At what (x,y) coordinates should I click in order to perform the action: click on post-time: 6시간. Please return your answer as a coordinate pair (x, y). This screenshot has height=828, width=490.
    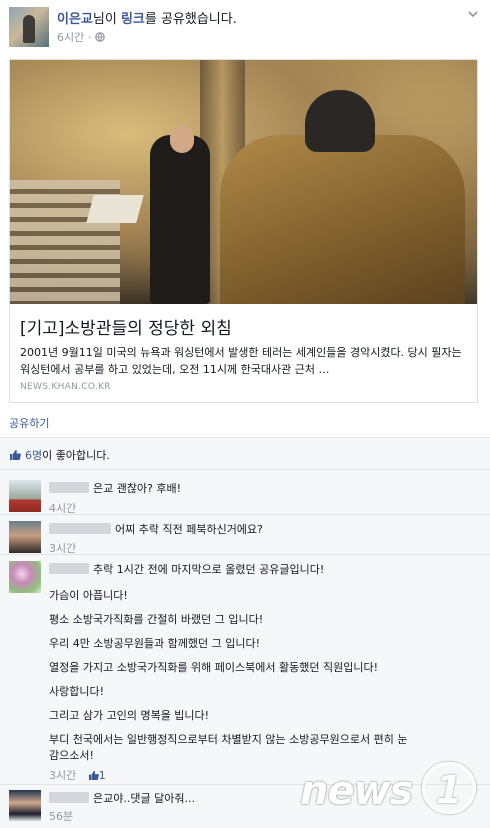
    Looking at the image, I should click on (70, 37).